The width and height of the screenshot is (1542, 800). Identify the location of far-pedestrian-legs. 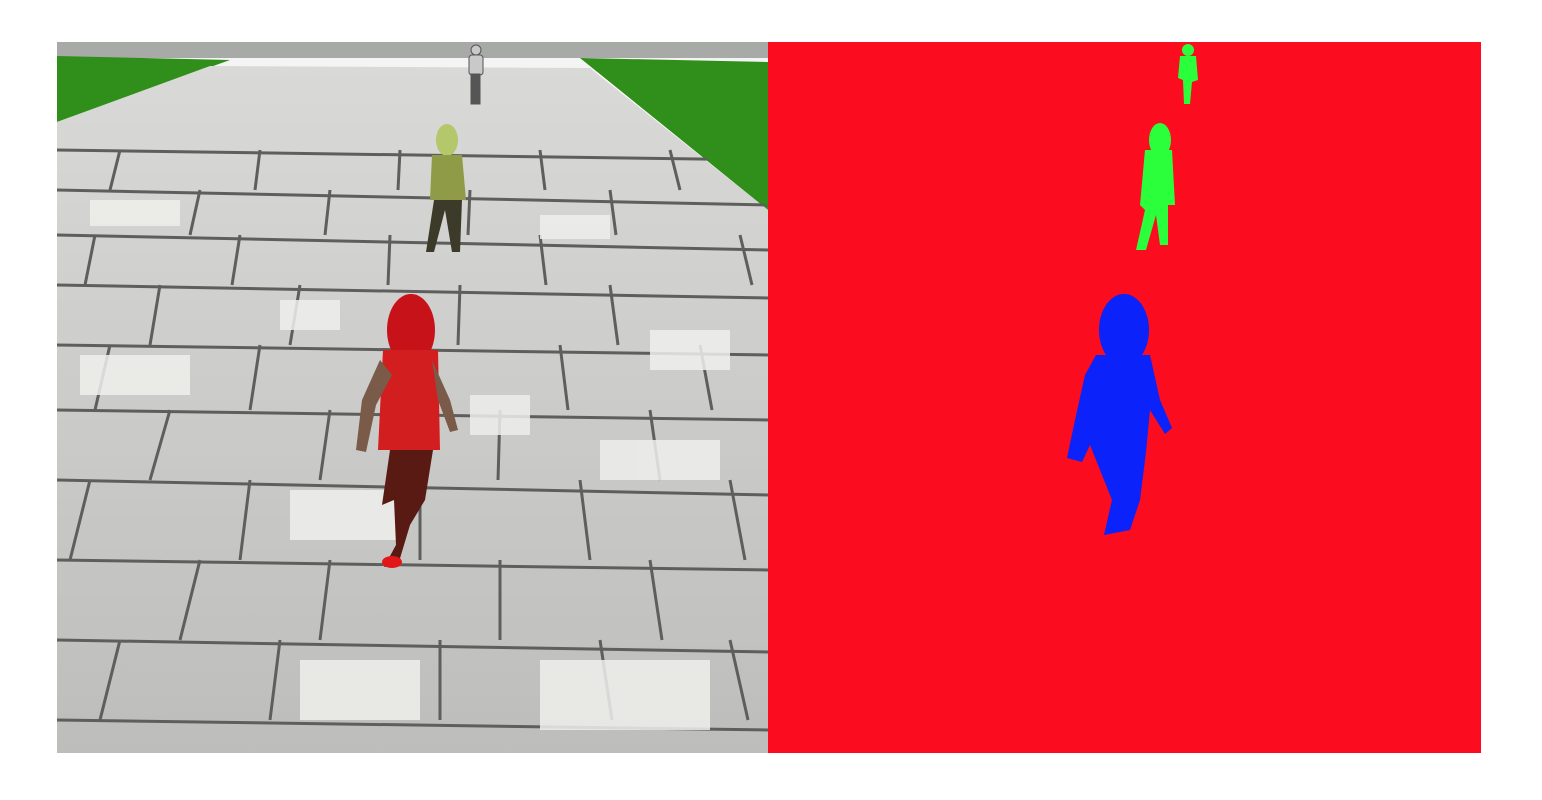
(475, 89).